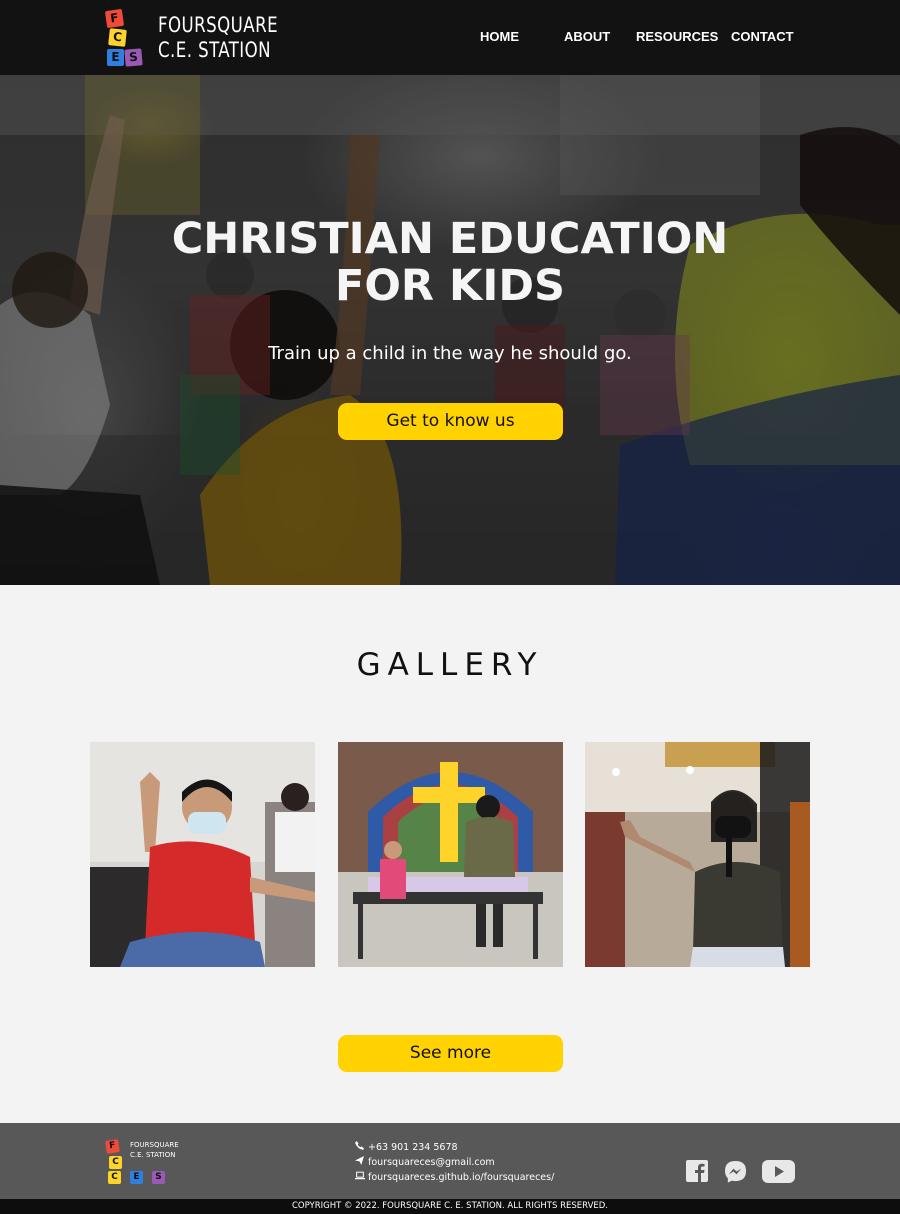 This screenshot has height=1214, width=900. What do you see at coordinates (450, 239) in the screenshot?
I see `hero-title-line-1: CHRISTIAN EDUCATION` at bounding box center [450, 239].